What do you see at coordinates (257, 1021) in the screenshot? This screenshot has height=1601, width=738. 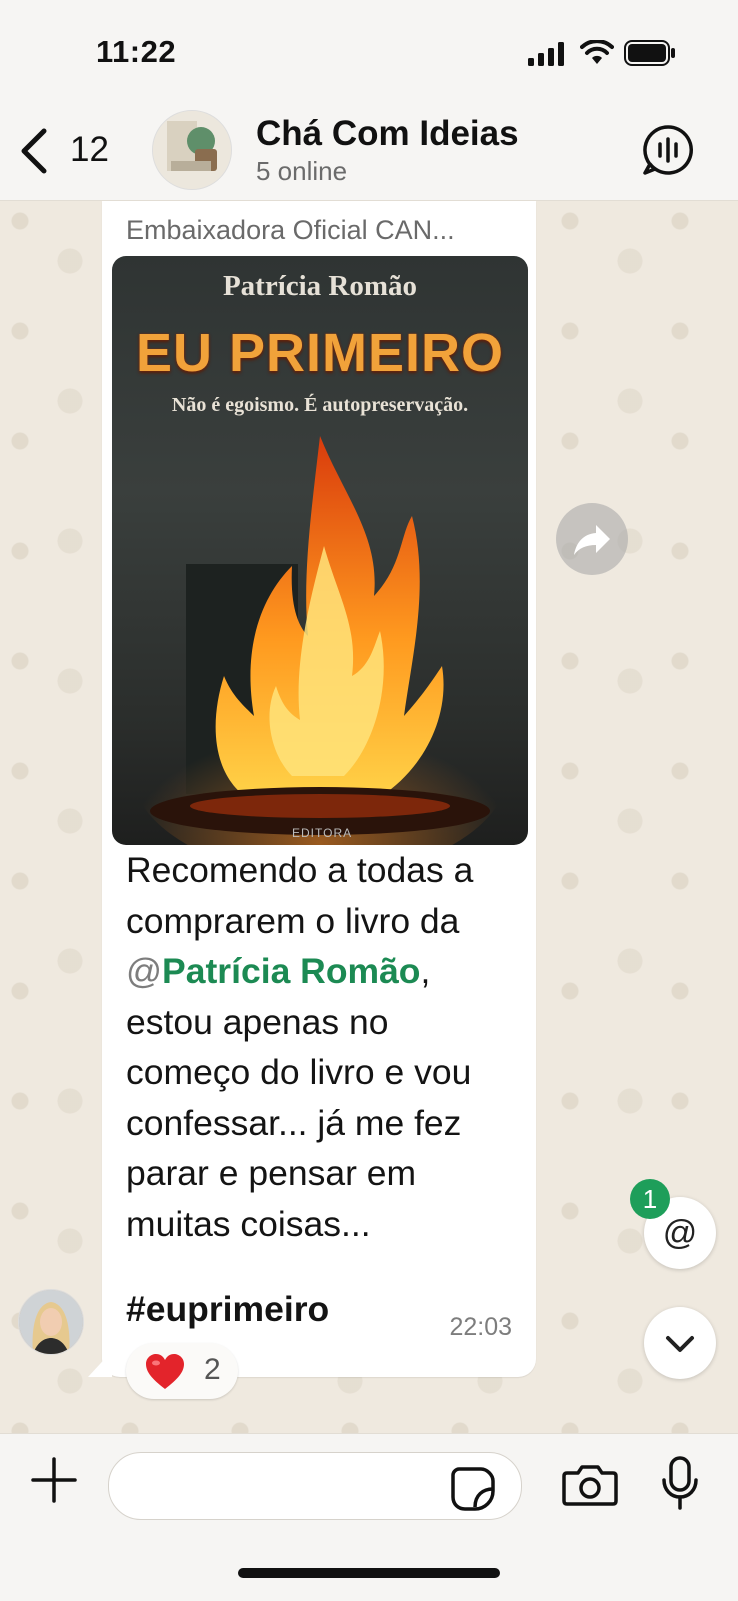 I see `text-line: estou apenas no` at bounding box center [257, 1021].